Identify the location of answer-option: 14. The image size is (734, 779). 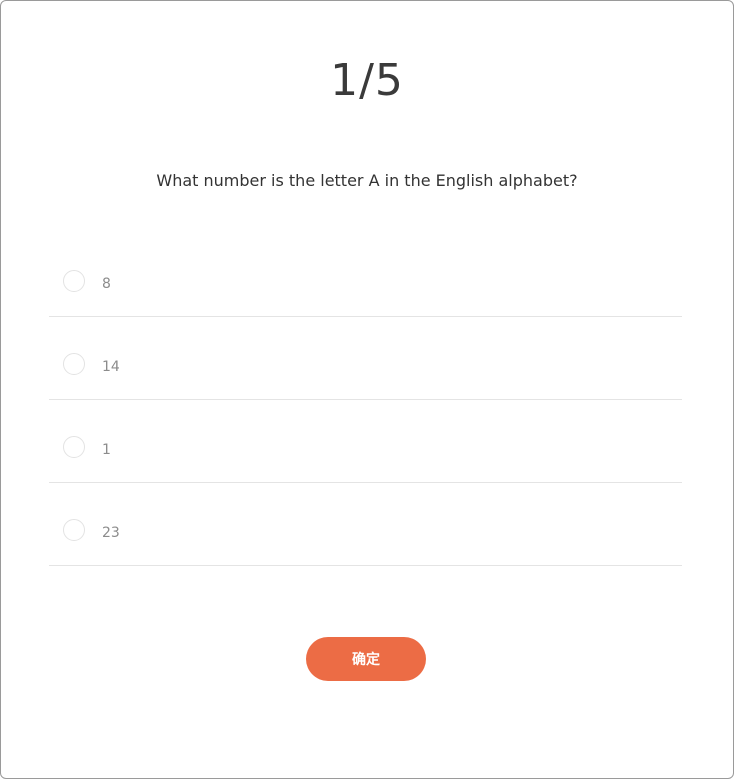
(365, 358).